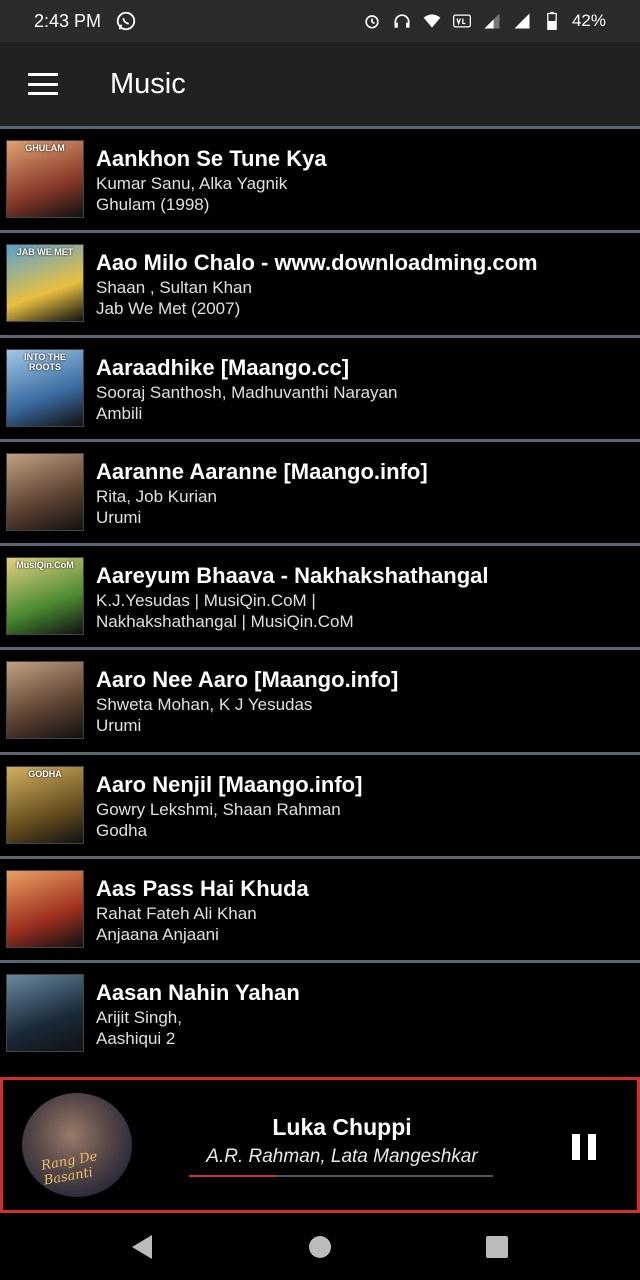  I want to click on status-time: 2:43 PM, so click(68, 20).